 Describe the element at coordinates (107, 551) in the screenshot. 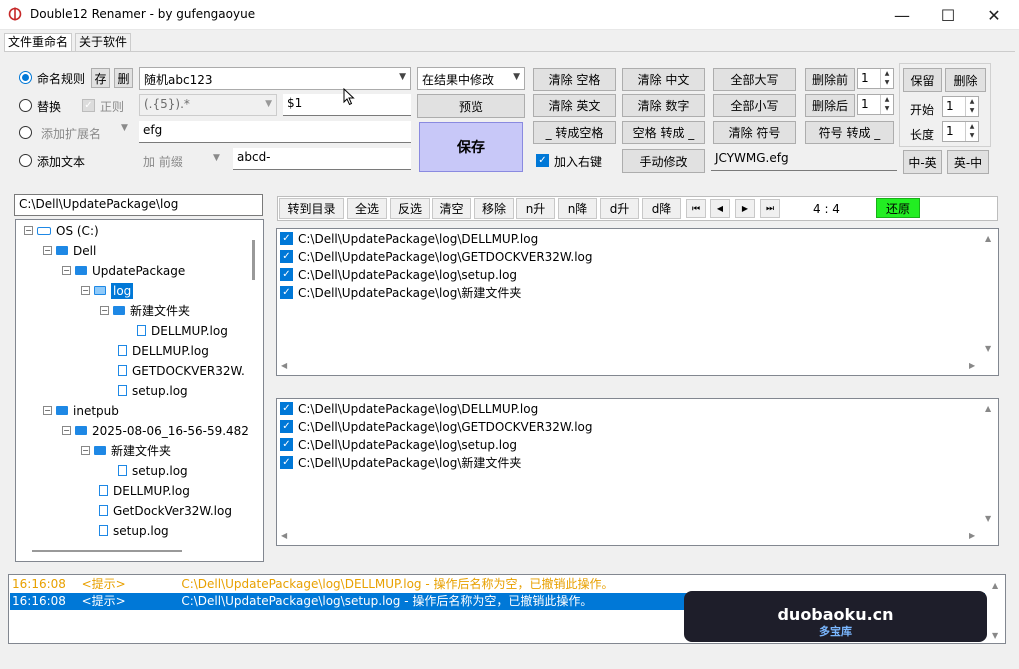

I see `tree-h-scrollbar` at that location.